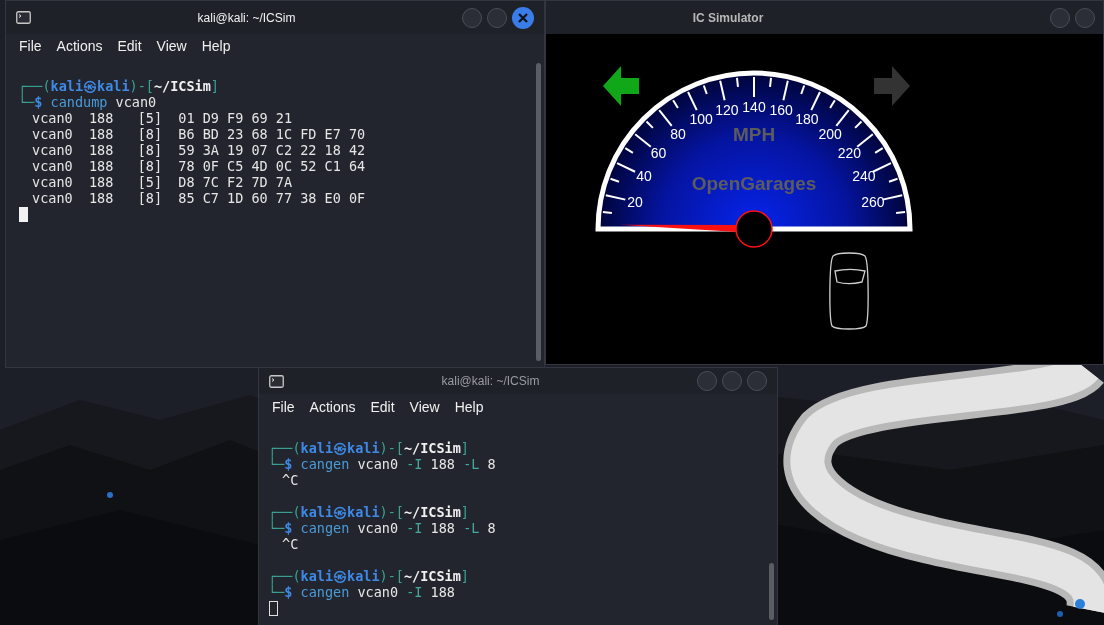 The image size is (1104, 625). I want to click on brand-label: OpenGarages, so click(754, 183).